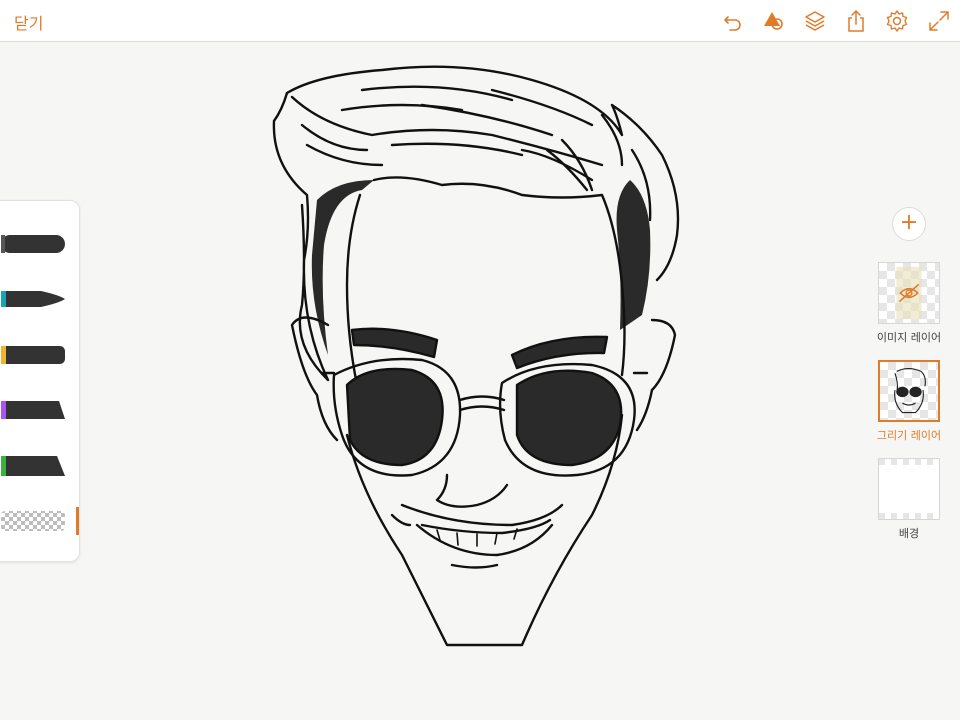 Image resolution: width=960 pixels, height=720 pixels. What do you see at coordinates (33, 244) in the screenshot?
I see `pencil-tool` at bounding box center [33, 244].